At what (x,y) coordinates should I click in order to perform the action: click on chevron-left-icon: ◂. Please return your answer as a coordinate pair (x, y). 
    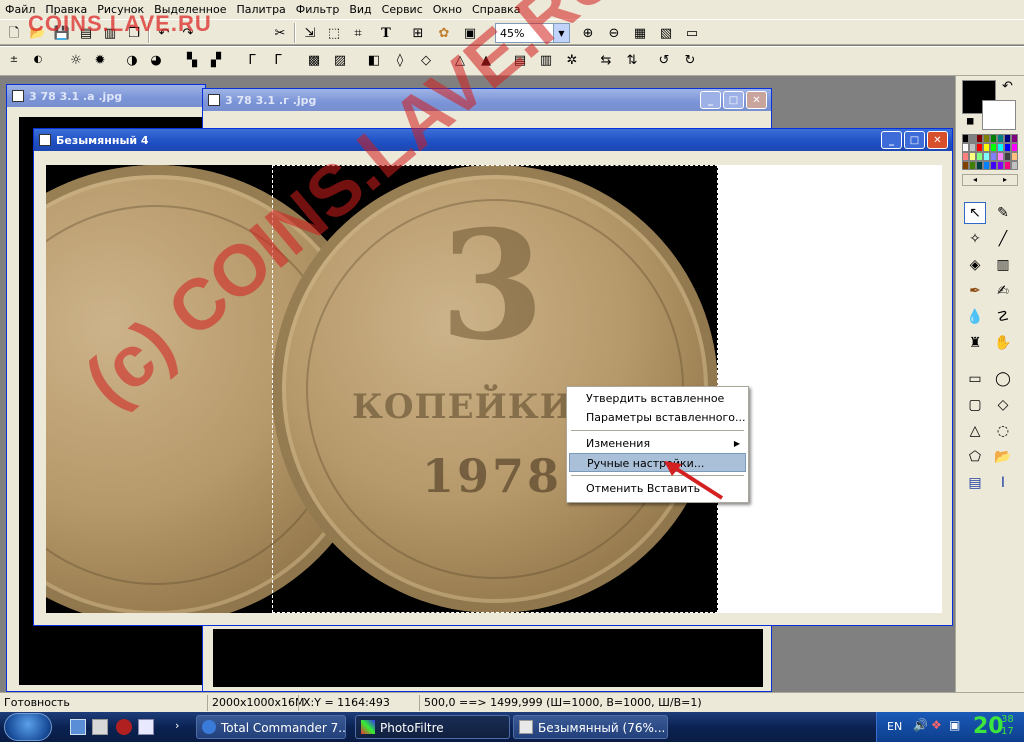
    Looking at the image, I should click on (975, 180).